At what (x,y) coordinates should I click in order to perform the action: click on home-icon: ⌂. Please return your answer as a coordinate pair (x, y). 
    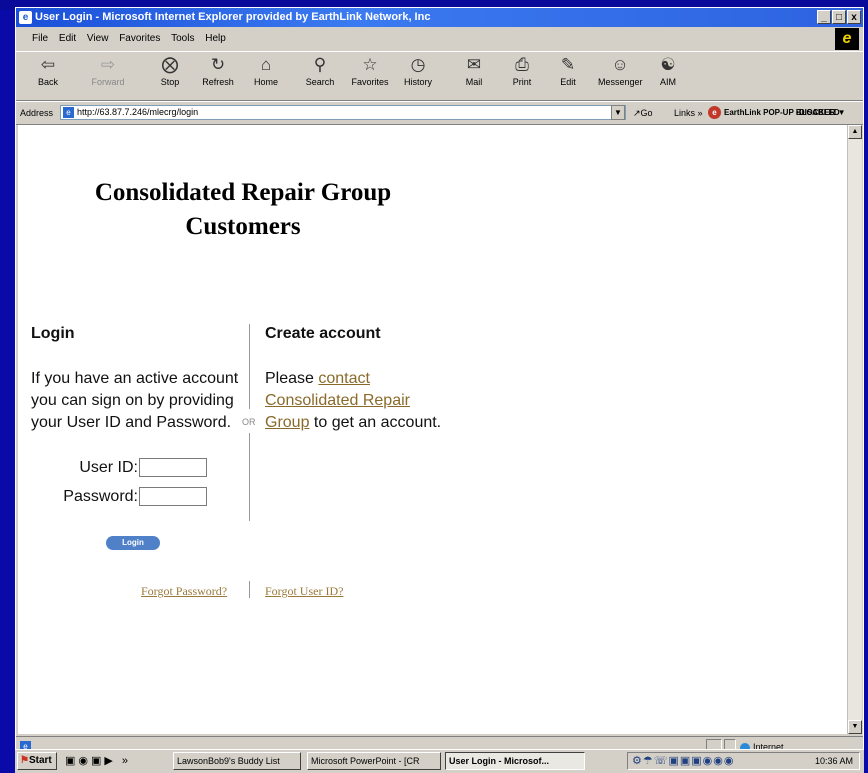
    Looking at the image, I should click on (266, 64).